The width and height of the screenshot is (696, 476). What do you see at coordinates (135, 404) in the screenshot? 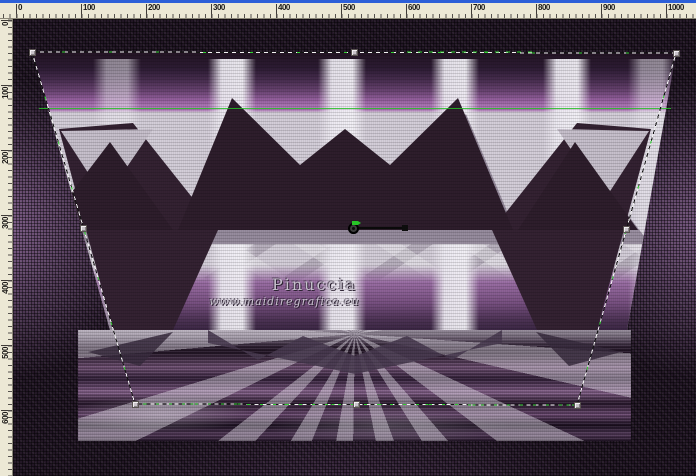
I see `handle-bottom-left` at bounding box center [135, 404].